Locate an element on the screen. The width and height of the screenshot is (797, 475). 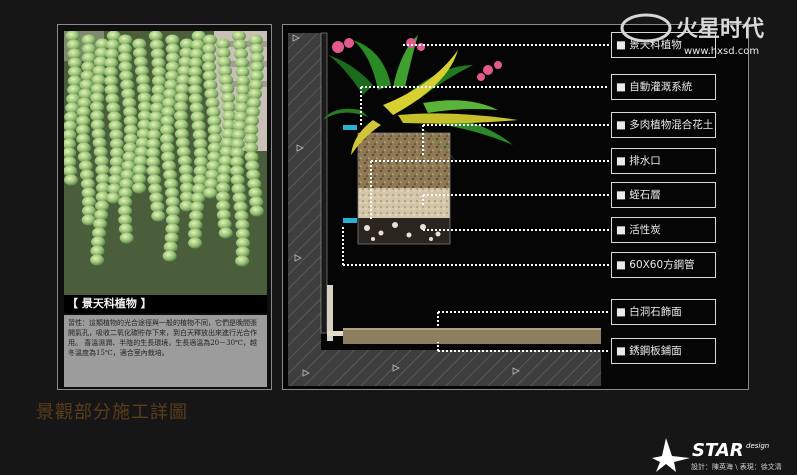
watermark-url: www.hxsd.com is located at coordinates (721, 51).